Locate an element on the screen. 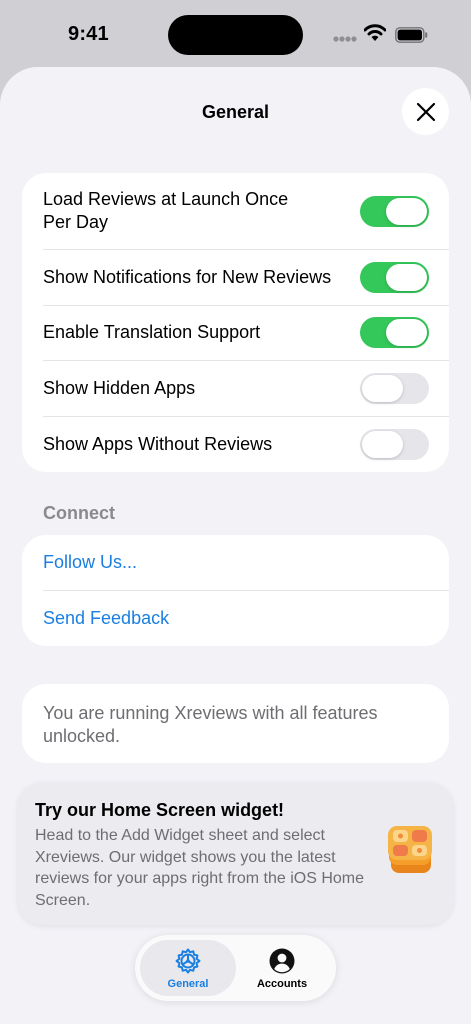 This screenshot has width=471, height=1024. tab-general: General is located at coordinates (188, 968).